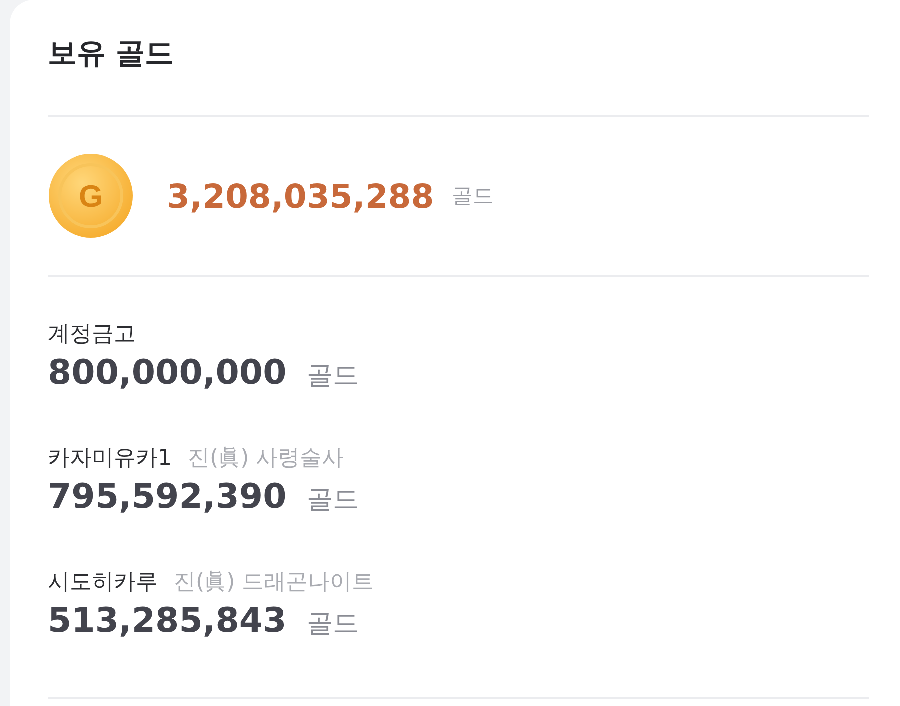  What do you see at coordinates (92, 335) in the screenshot?
I see `account-vault-label: 계정금고` at bounding box center [92, 335].